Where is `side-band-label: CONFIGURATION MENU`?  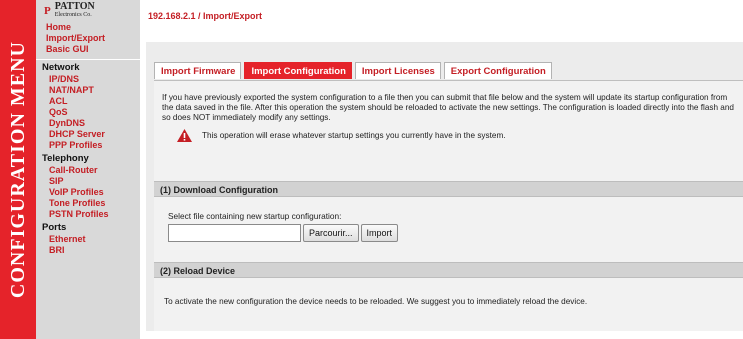 side-band-label: CONFIGURATION MENU is located at coordinates (17, 169).